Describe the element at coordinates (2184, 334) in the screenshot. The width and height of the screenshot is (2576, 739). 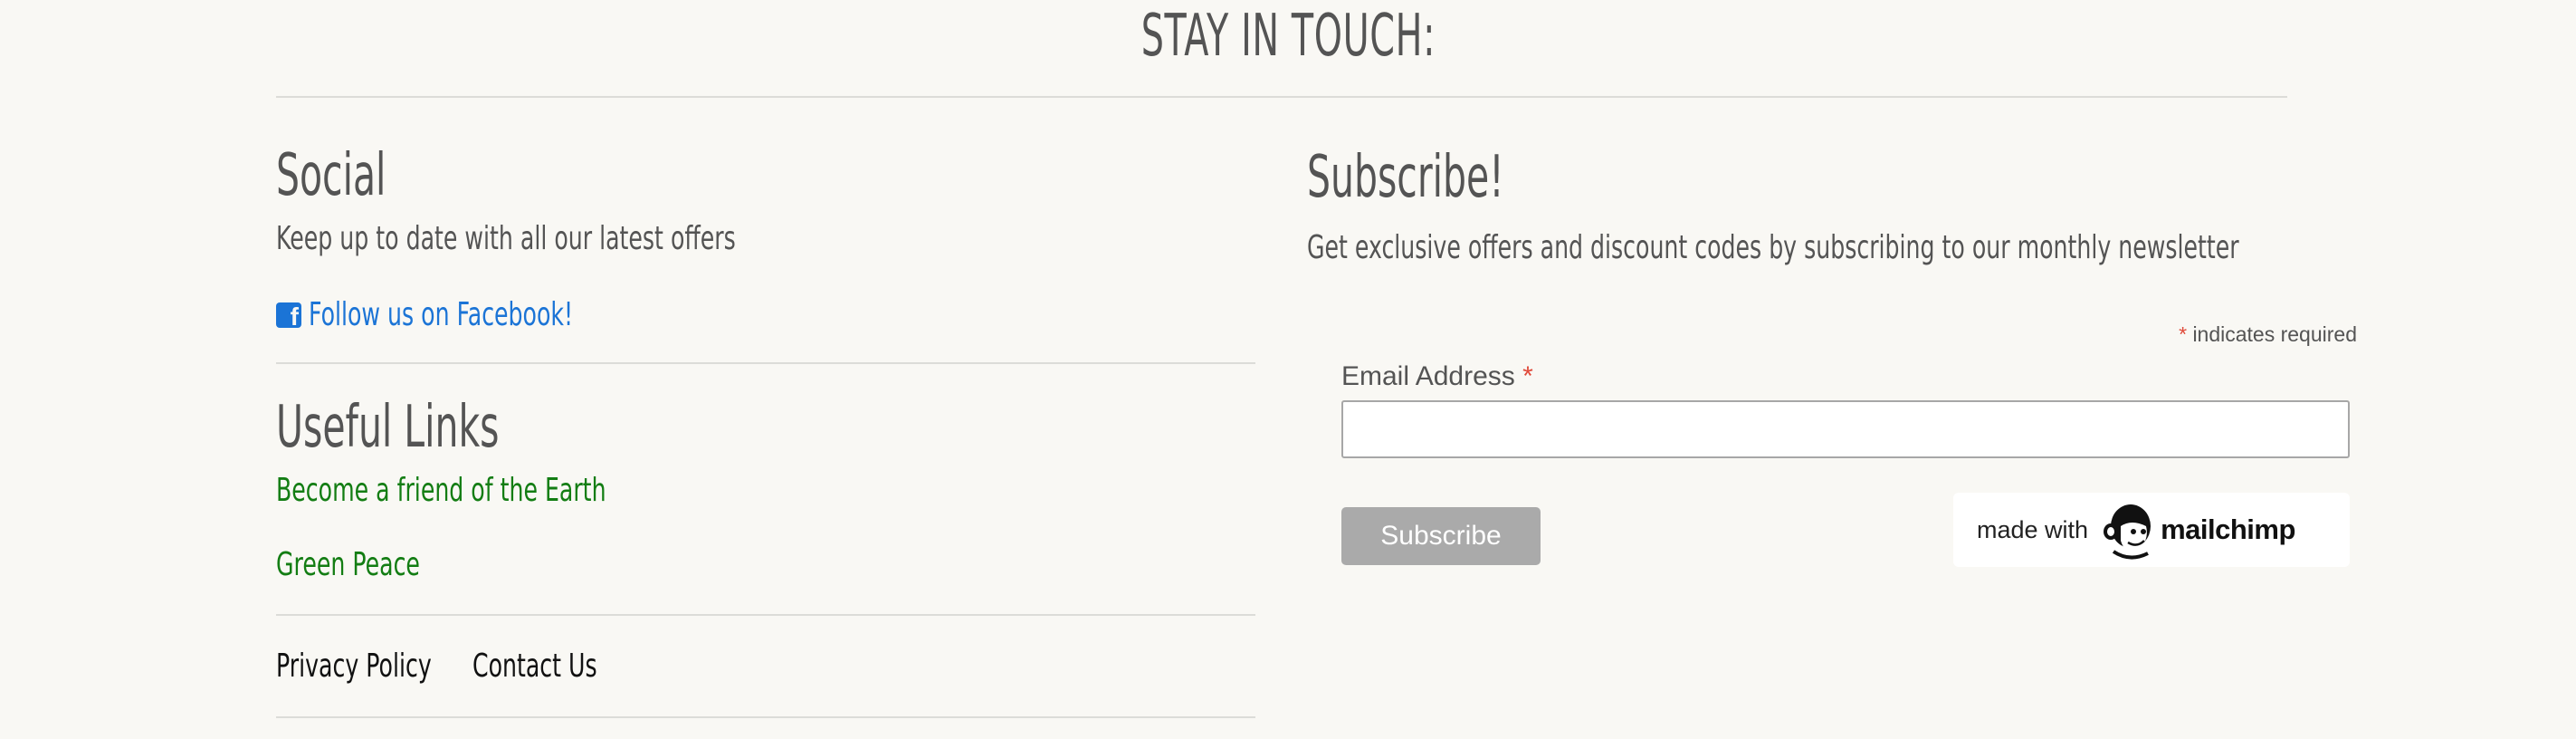
I see `required-asterisk: *` at that location.